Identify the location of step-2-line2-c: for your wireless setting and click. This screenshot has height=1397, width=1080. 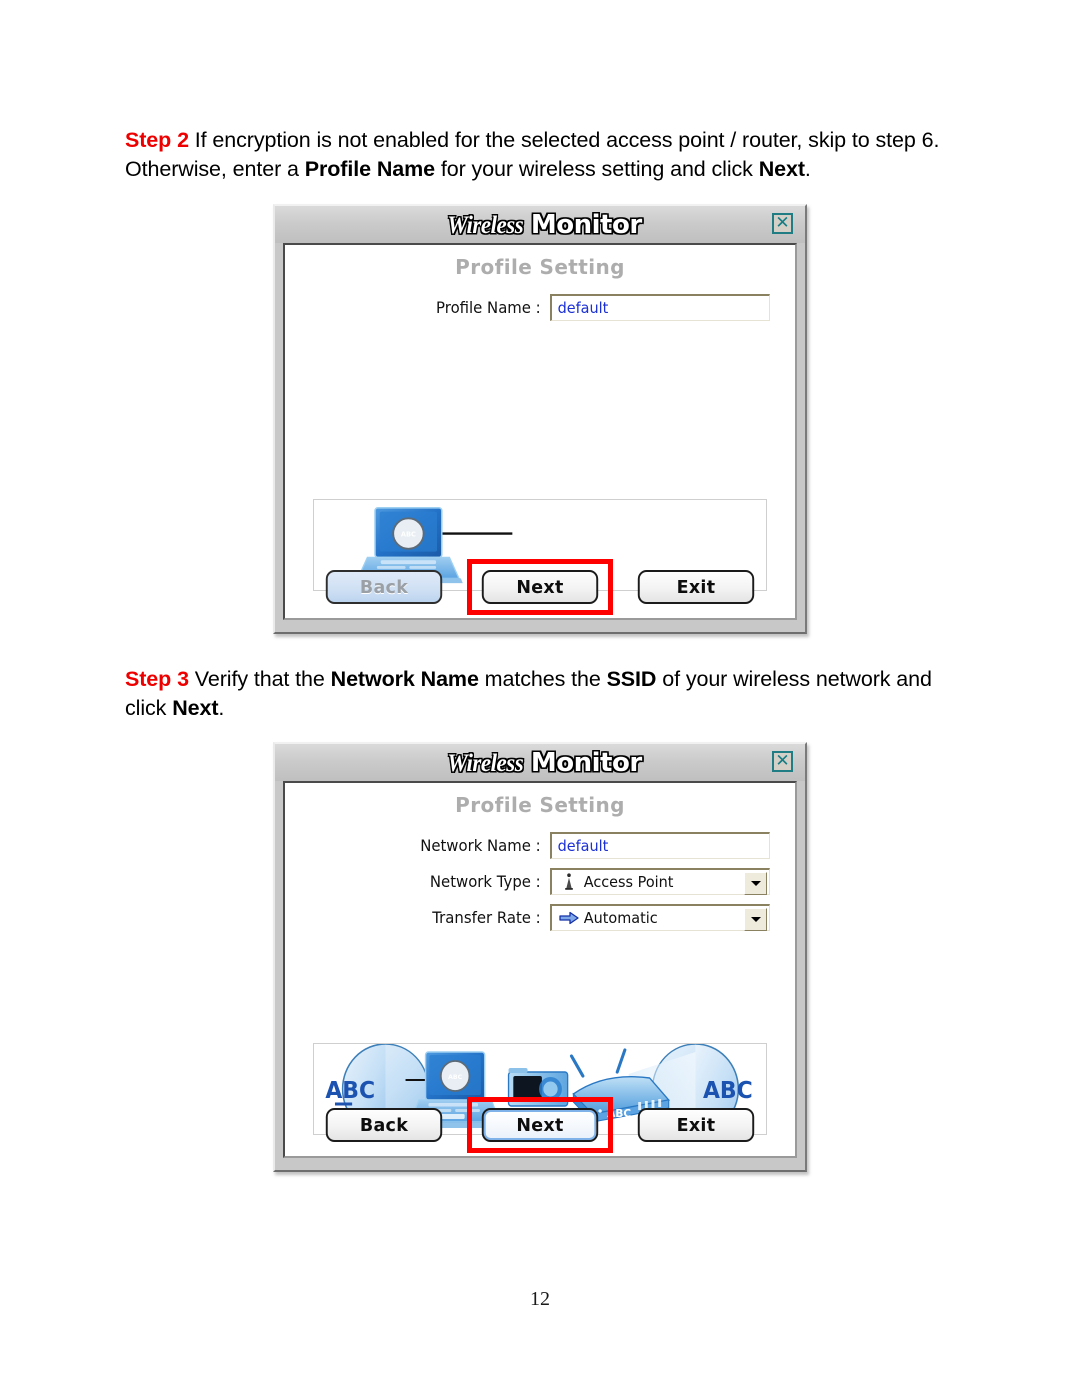
(597, 169).